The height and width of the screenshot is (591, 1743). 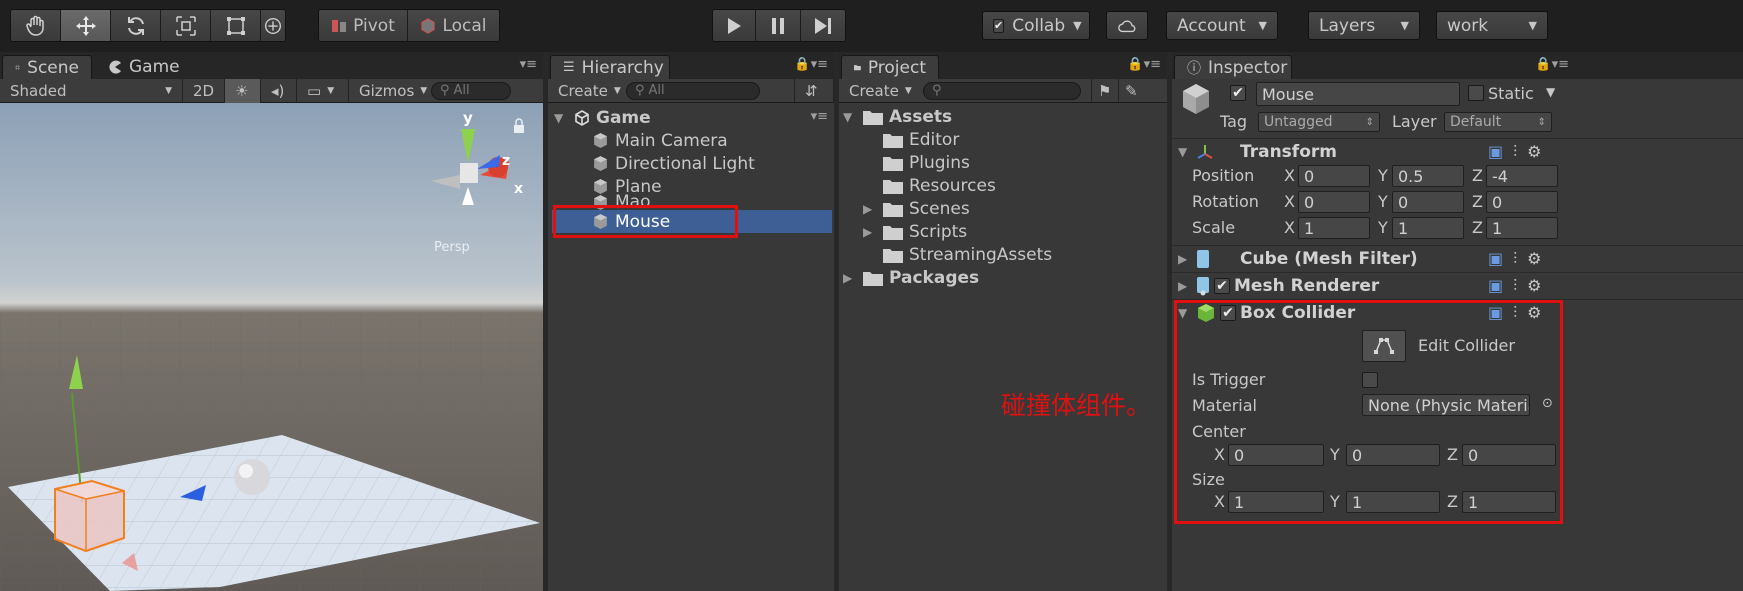 What do you see at coordinates (1369, 122) in the screenshot?
I see `tag-caret-icon: ⇕` at bounding box center [1369, 122].